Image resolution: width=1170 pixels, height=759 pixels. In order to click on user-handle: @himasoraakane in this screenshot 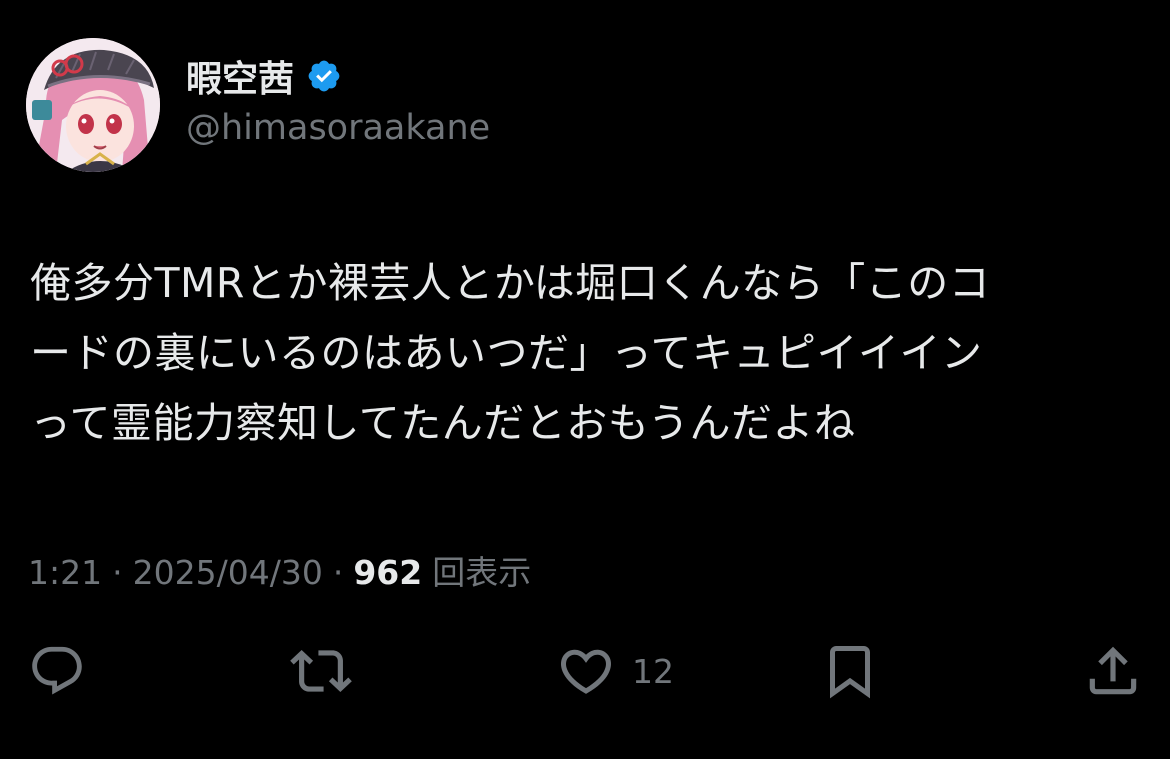, I will do `click(338, 128)`.